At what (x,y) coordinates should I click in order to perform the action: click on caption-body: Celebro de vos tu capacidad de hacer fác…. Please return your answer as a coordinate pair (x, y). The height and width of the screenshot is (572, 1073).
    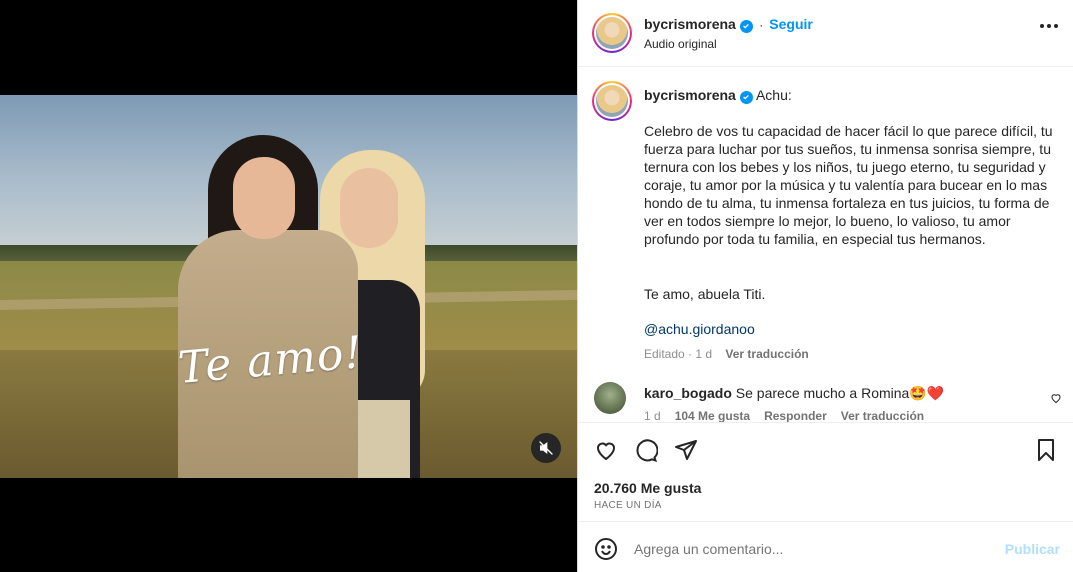
    Looking at the image, I should click on (848, 185).